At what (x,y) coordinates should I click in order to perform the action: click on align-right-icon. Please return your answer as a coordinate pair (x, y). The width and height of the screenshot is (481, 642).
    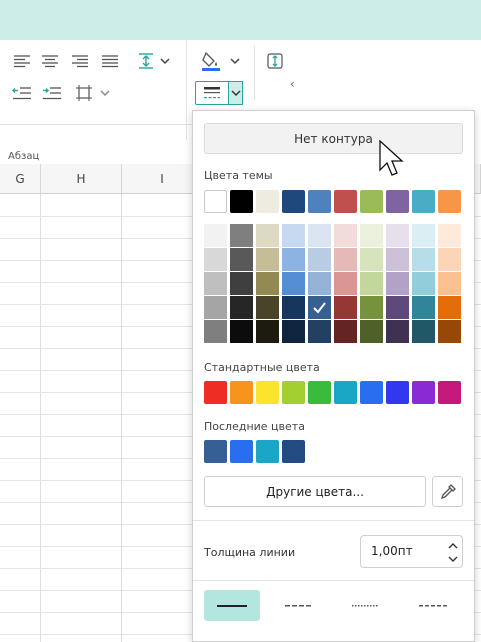
    Looking at the image, I should click on (80, 61).